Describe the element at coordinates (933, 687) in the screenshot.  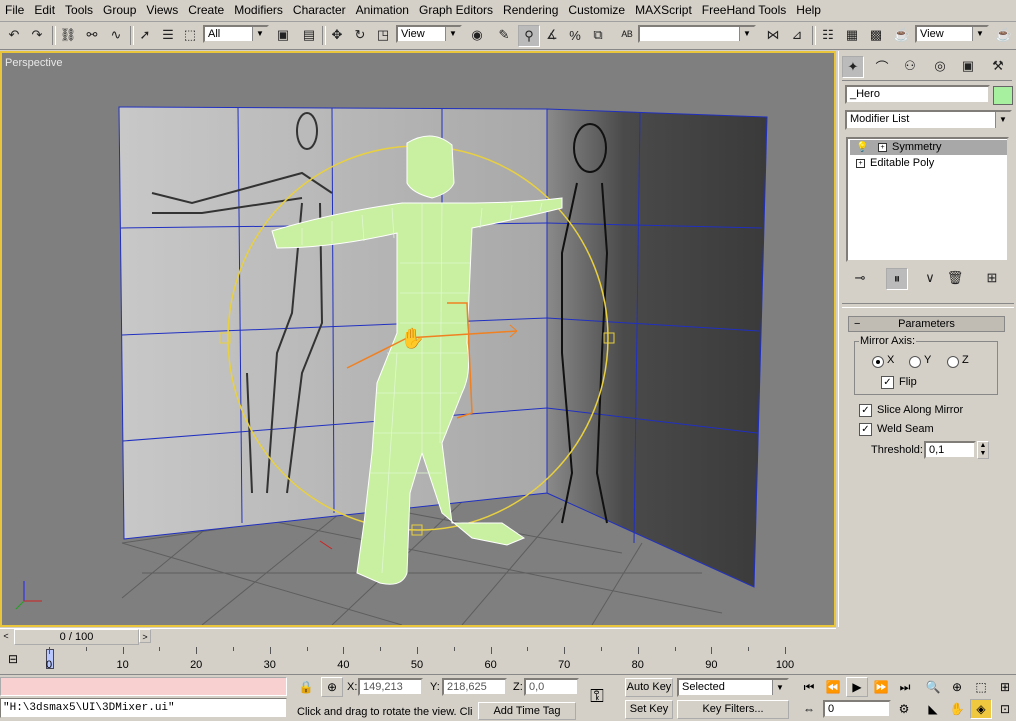
I see `zoom-icon: 🔍` at that location.